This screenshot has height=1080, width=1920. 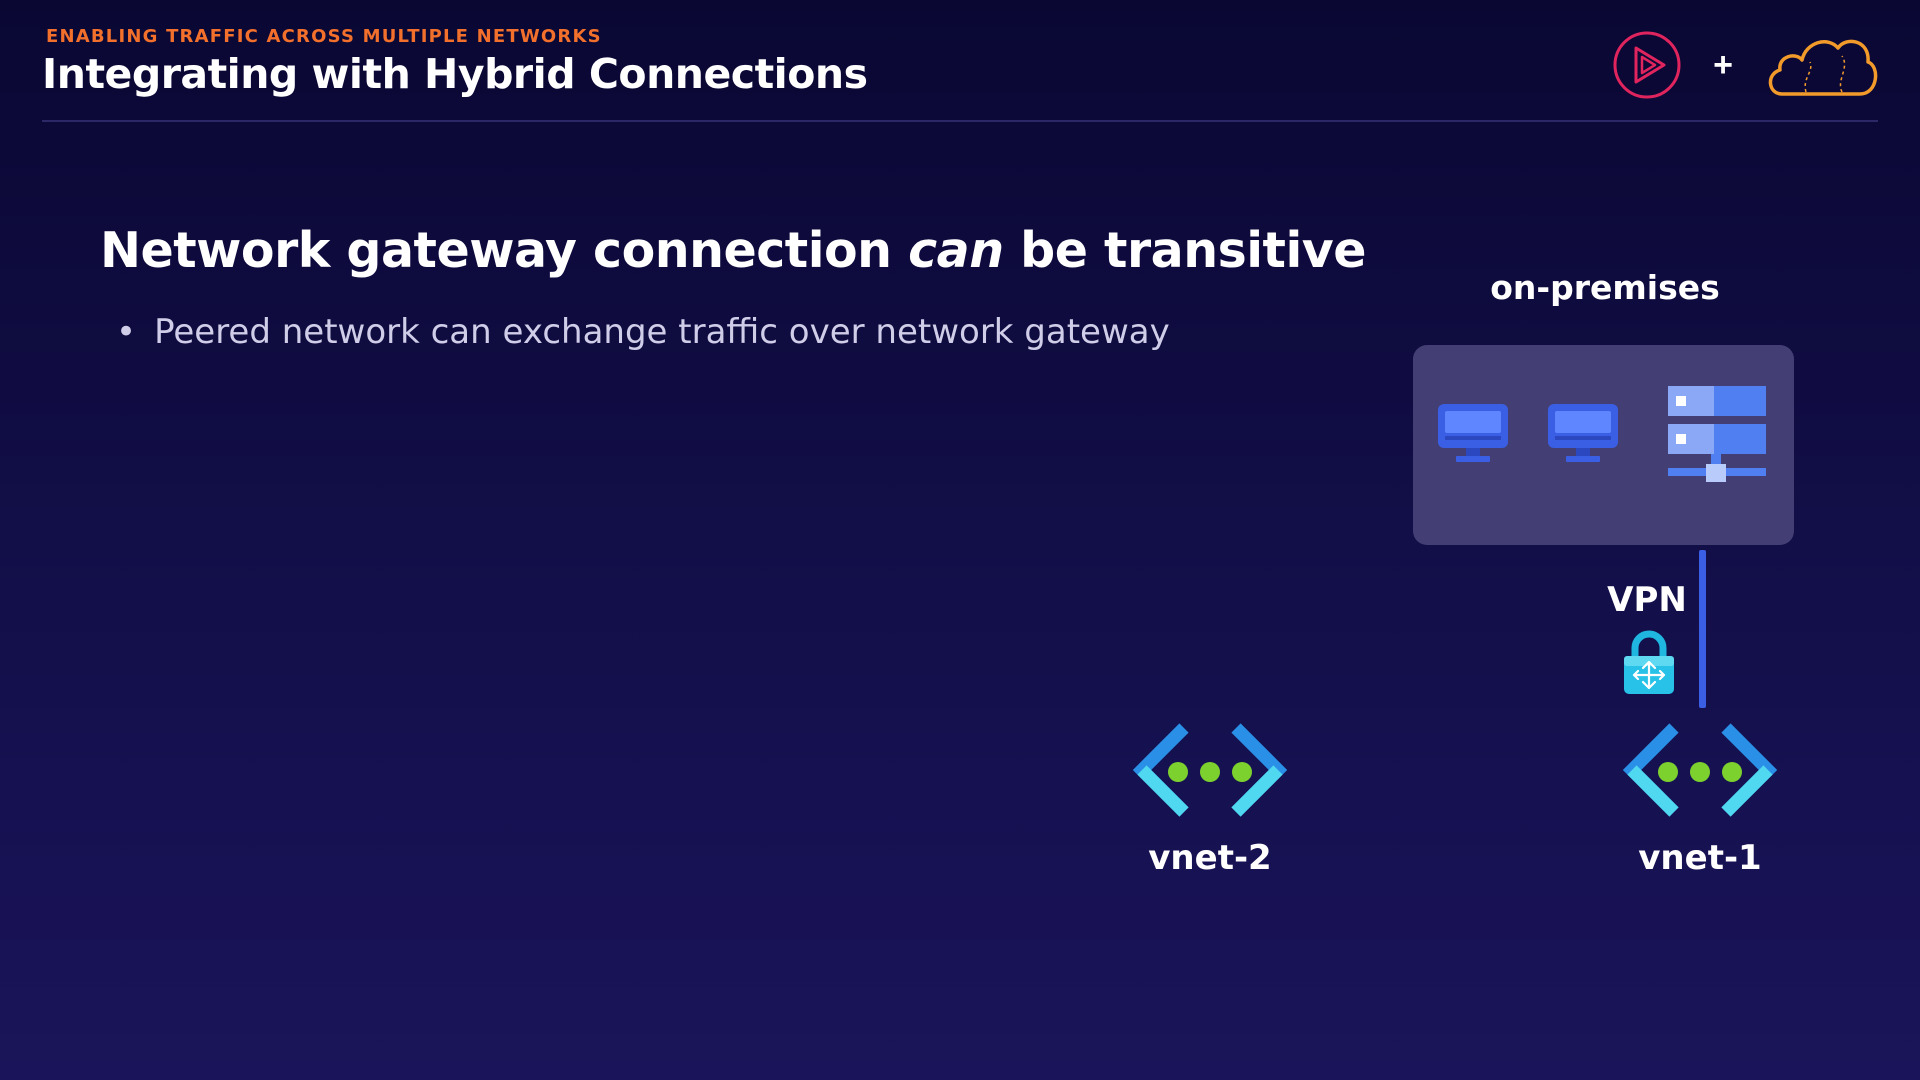 I want to click on server-icon, so click(x=1717, y=434).